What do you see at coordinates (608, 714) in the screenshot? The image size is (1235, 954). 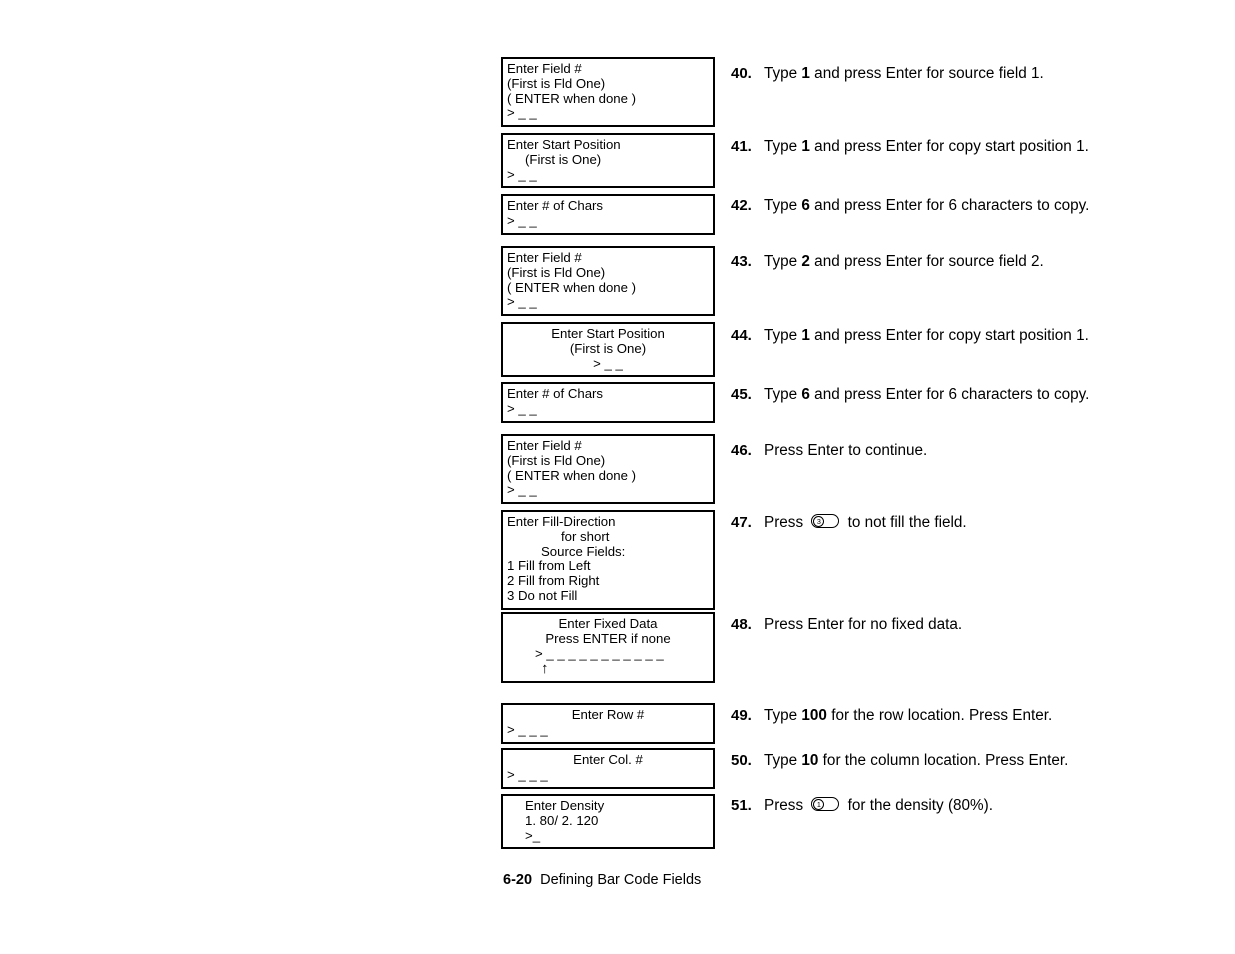 I see `lcd-line: Enter Row #` at bounding box center [608, 714].